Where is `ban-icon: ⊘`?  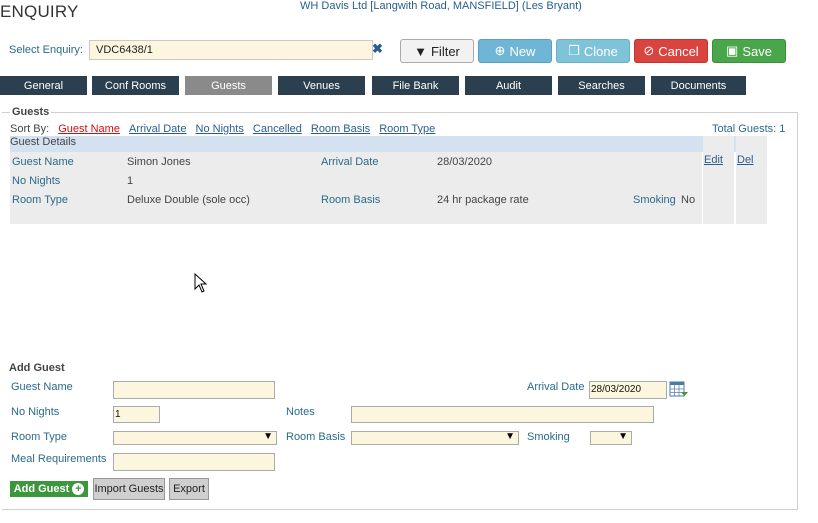
ban-icon: ⊘ is located at coordinates (649, 50).